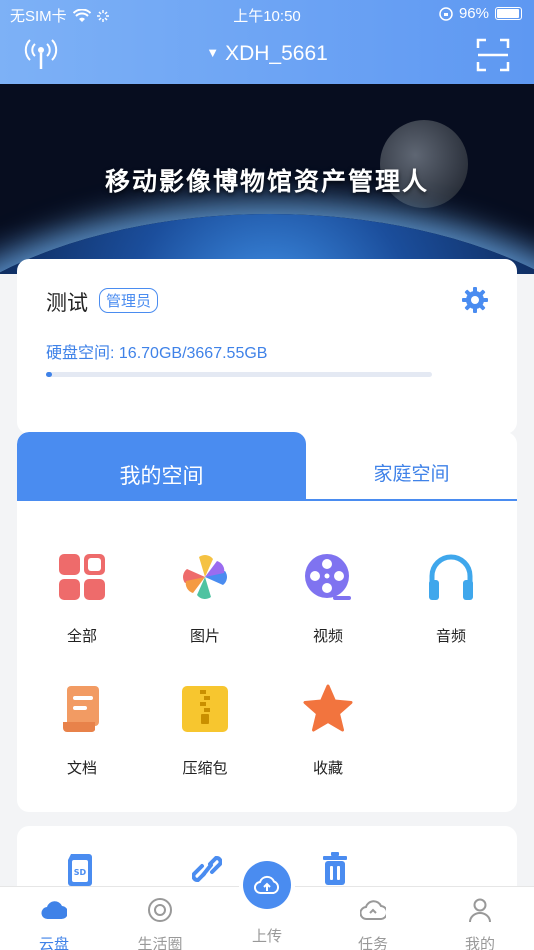 The height and width of the screenshot is (950, 534). I want to click on category-label: 全部, so click(81, 636).